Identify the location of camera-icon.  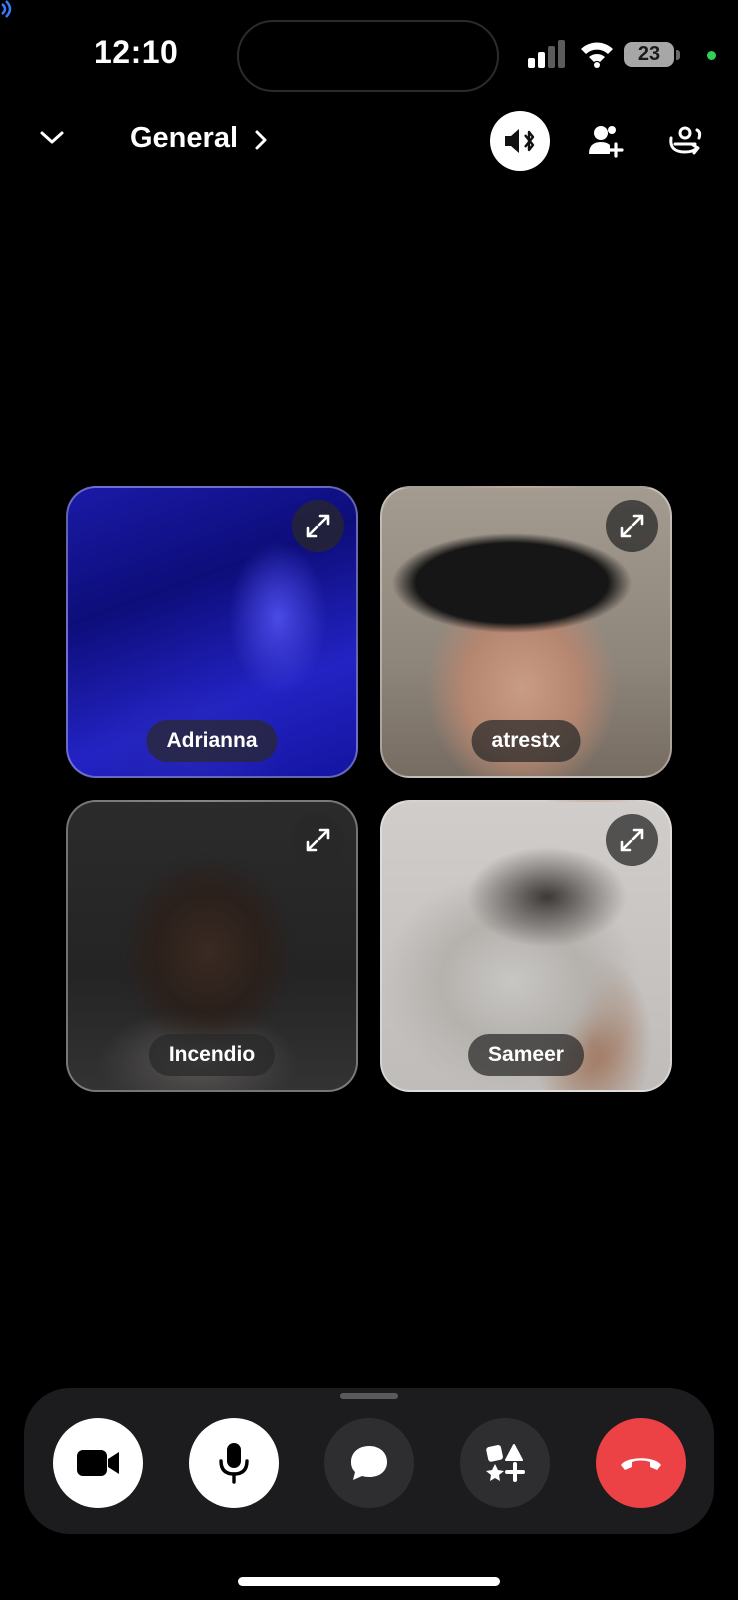
(98, 1463).